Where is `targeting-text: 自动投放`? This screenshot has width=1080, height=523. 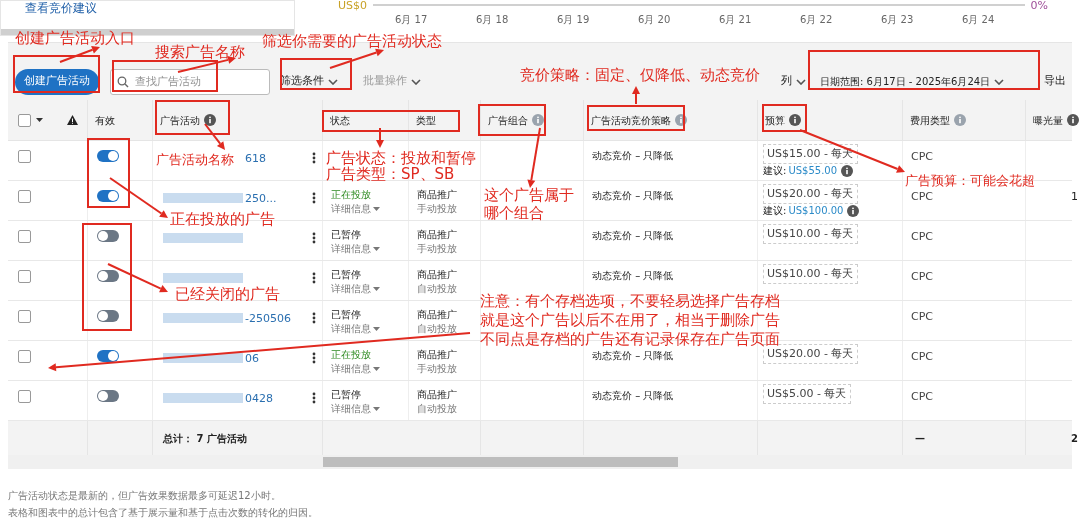 targeting-text: 自动投放 is located at coordinates (437, 289).